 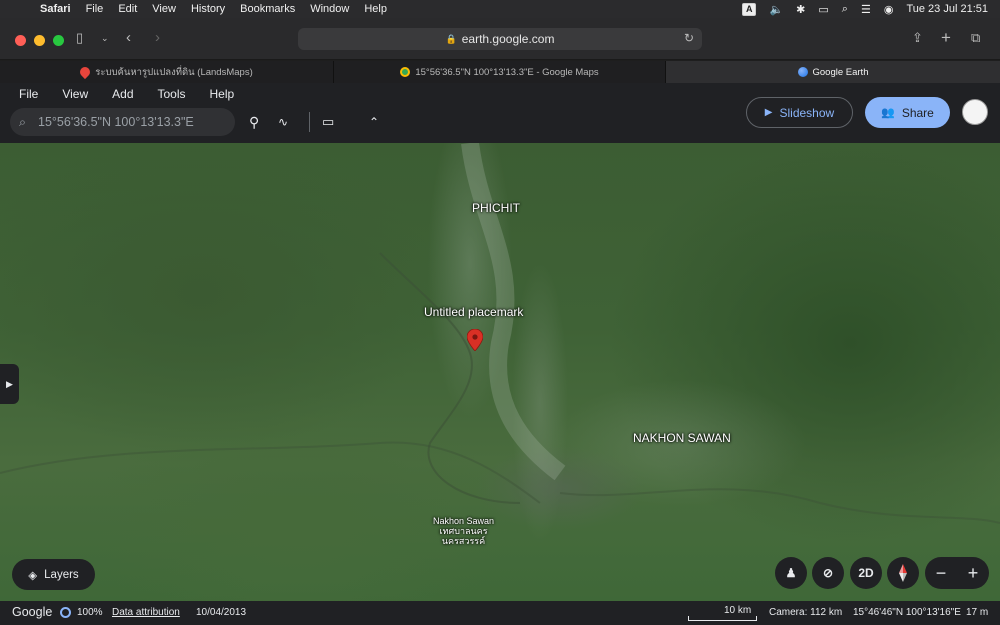 I want to click on zoom-in-button: +, so click(x=973, y=573).